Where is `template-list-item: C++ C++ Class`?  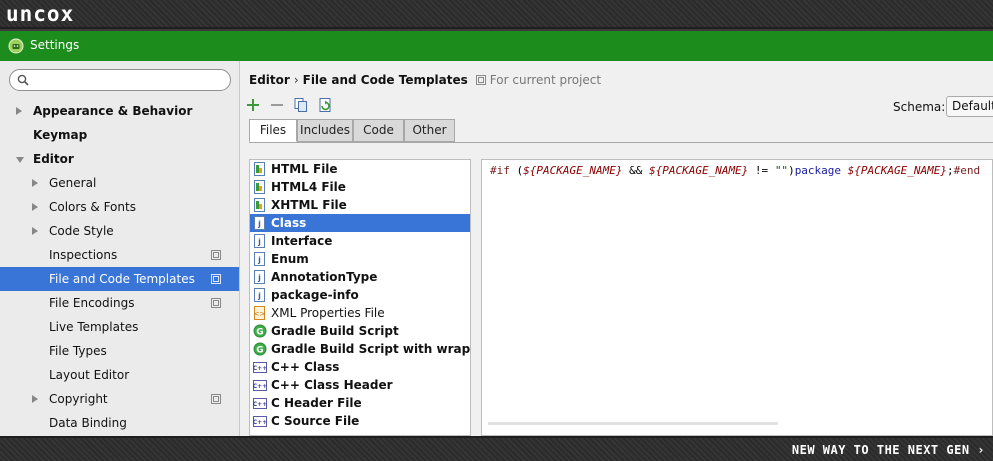 template-list-item: C++ C++ Class is located at coordinates (360, 367).